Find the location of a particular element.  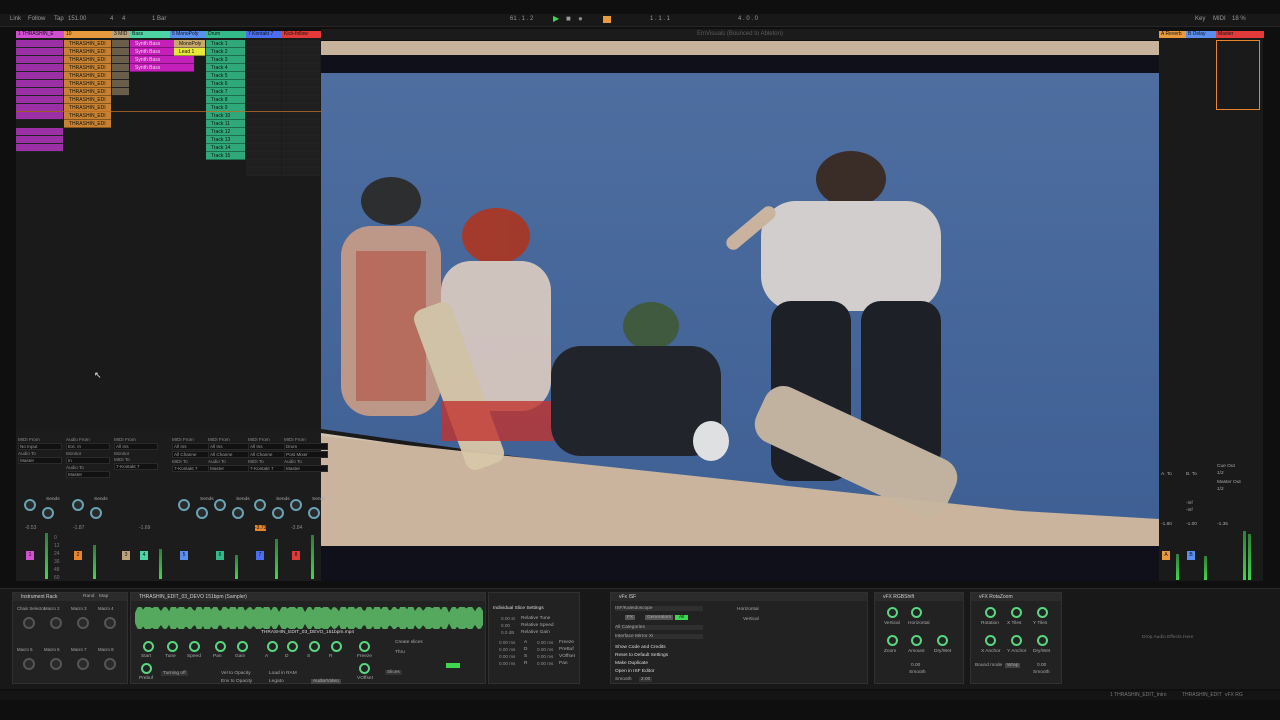

bound-mode-menu: Wrap is located at coordinates (1013, 665).